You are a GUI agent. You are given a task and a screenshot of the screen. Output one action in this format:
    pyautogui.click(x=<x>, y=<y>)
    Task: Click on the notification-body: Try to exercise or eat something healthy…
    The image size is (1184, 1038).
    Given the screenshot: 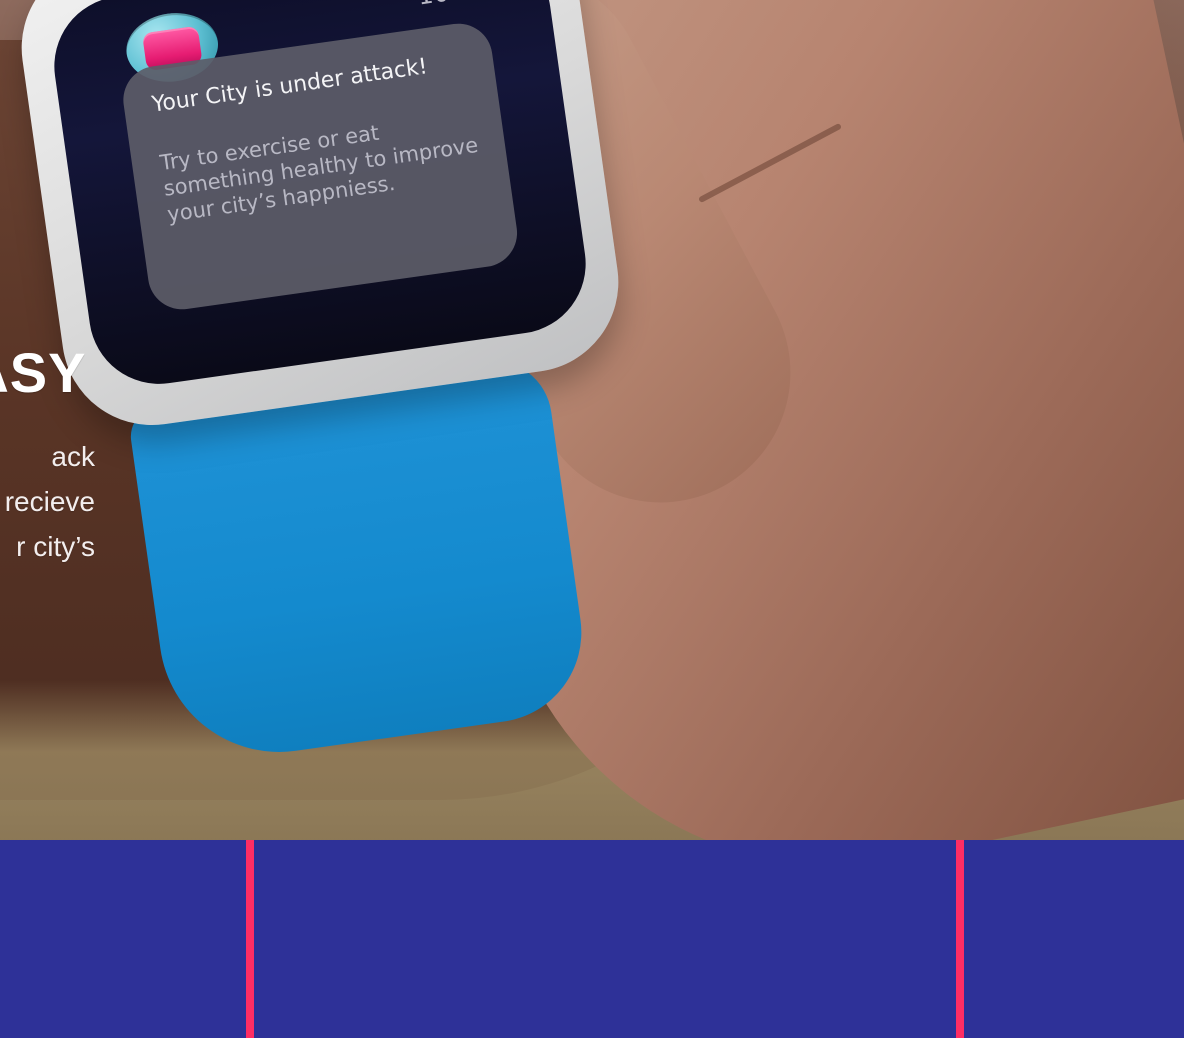 What is the action you would take?
    pyautogui.click(x=319, y=173)
    